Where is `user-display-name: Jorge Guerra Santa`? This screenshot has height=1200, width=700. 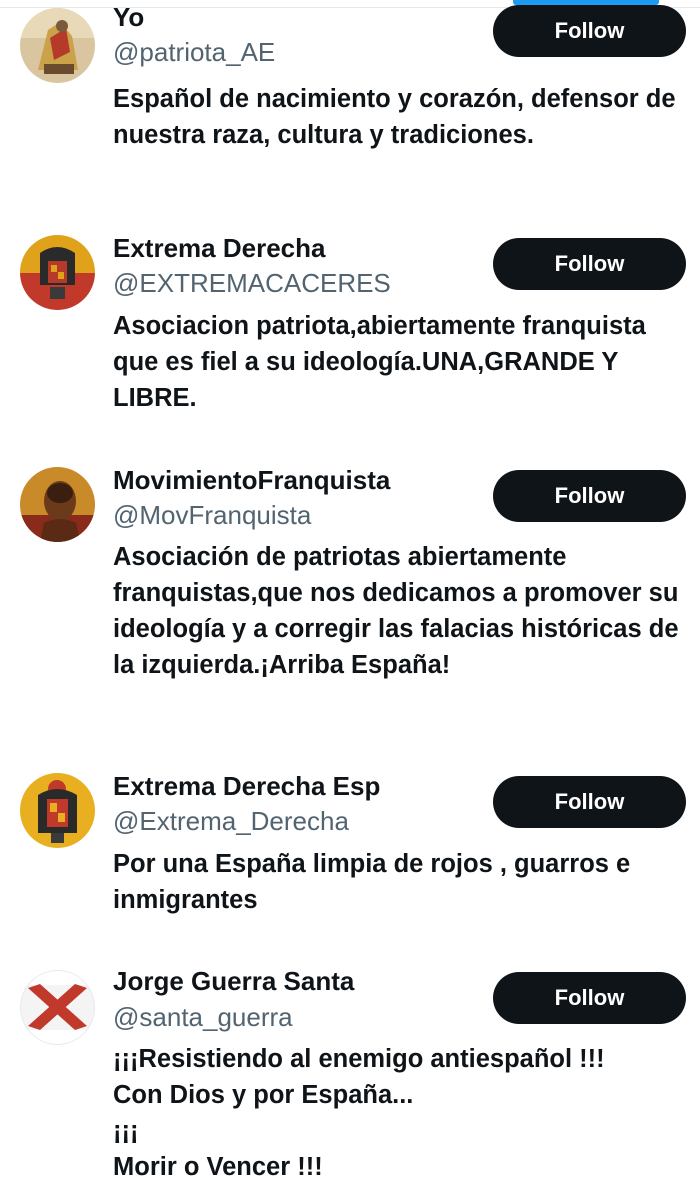 user-display-name: Jorge Guerra Santa is located at coordinates (233, 981).